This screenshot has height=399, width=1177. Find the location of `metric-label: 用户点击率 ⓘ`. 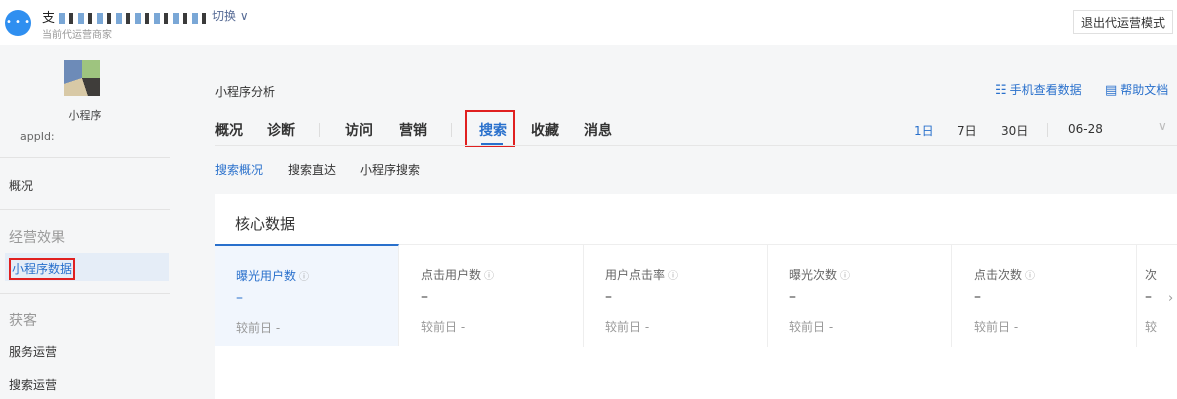

metric-label: 用户点击率 ⓘ is located at coordinates (641, 274).